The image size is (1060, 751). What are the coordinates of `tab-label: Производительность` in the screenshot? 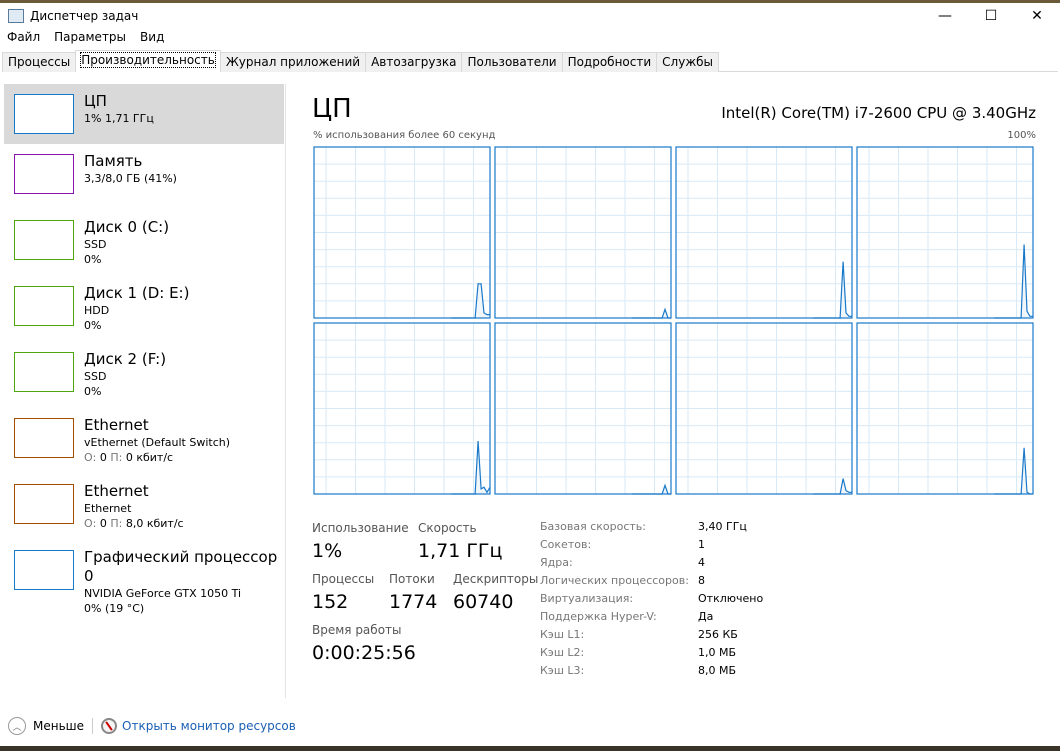 It's located at (148, 60).